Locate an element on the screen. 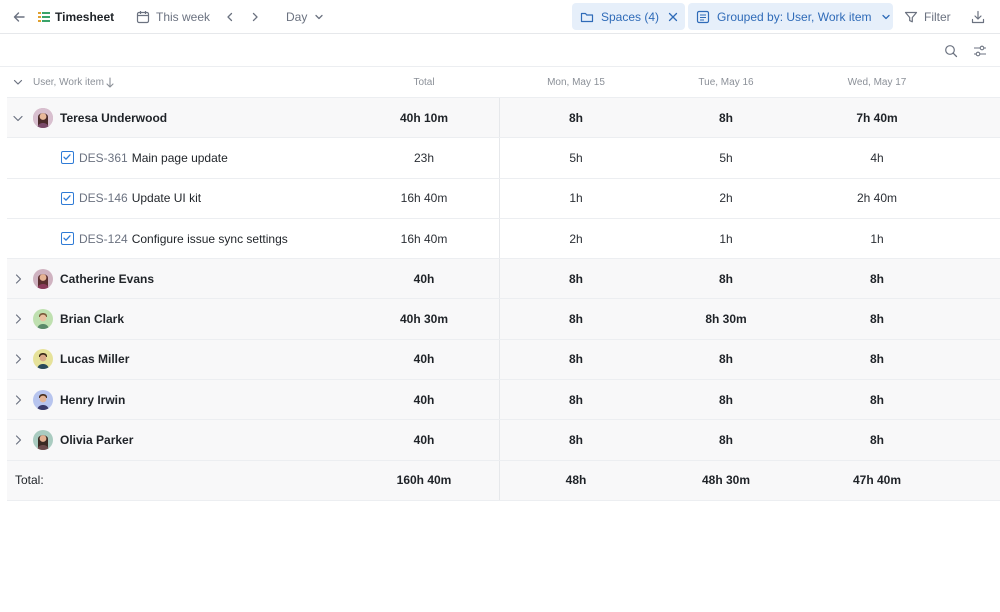 The width and height of the screenshot is (1000, 612). group-by-selector: Grouped by: User, Work item is located at coordinates (790, 16).